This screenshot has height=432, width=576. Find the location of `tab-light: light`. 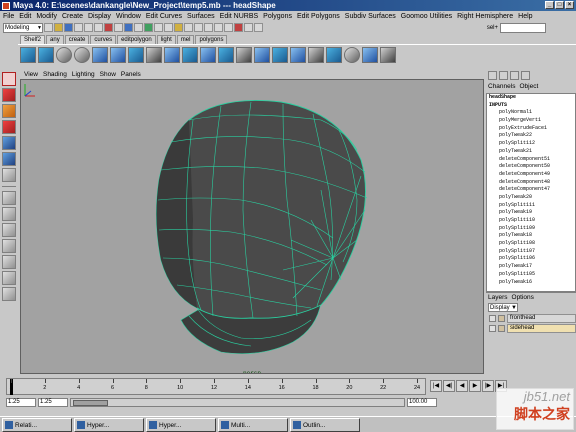

tab-light: light is located at coordinates (166, 39).